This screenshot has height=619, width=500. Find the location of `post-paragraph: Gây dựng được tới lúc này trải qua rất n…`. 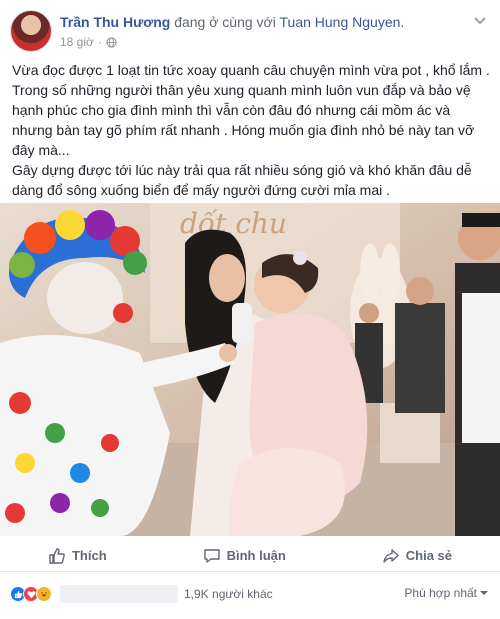

post-paragraph: Gây dựng được tới lúc này trải qua rất n… is located at coordinates (242, 180).